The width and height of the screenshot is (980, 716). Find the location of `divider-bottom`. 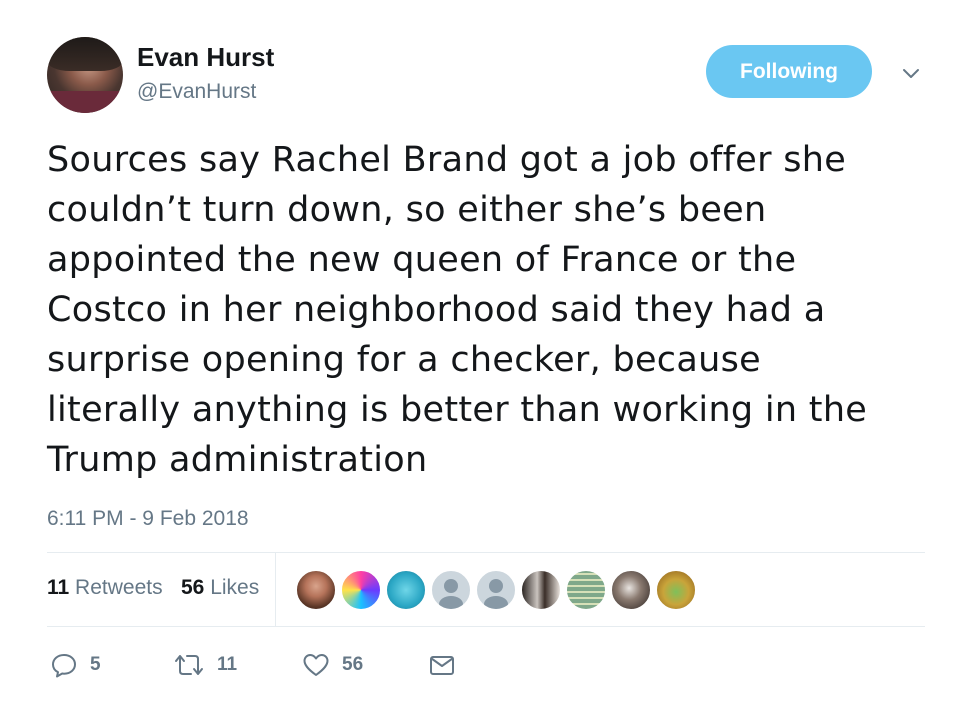

divider-bottom is located at coordinates (486, 626).